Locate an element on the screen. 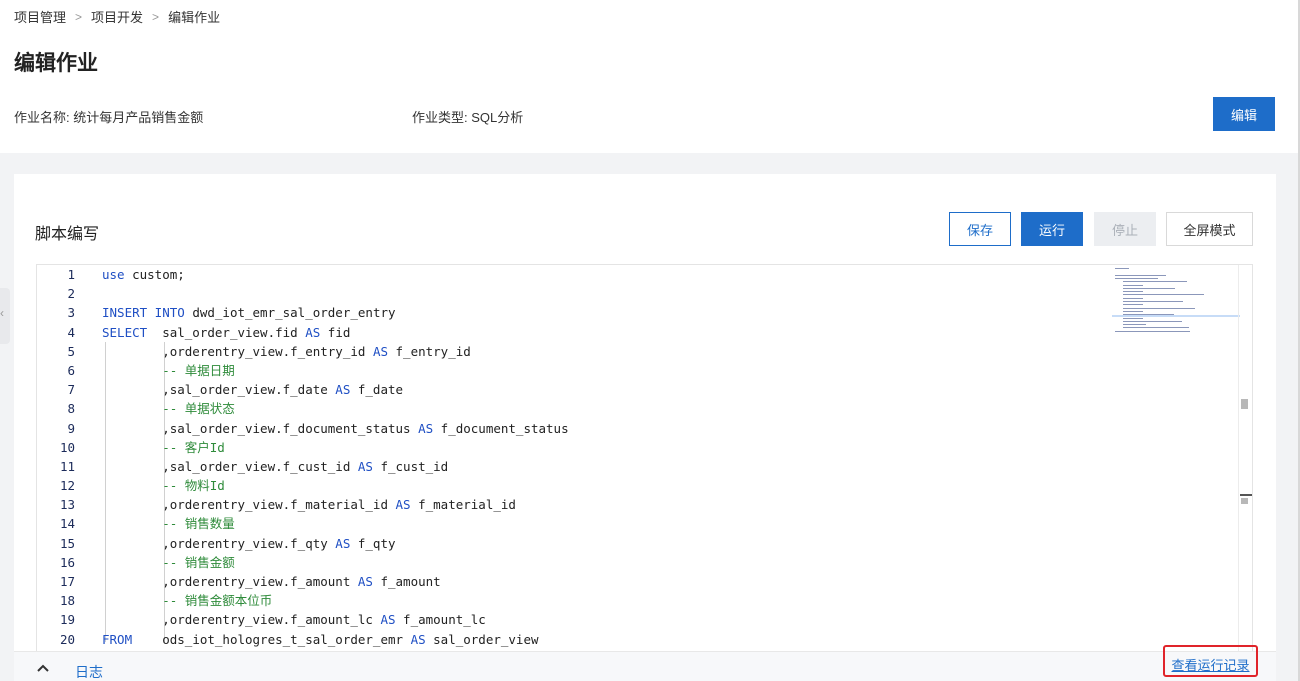 The height and width of the screenshot is (681, 1300). line-number: 18 is located at coordinates (67, 601).